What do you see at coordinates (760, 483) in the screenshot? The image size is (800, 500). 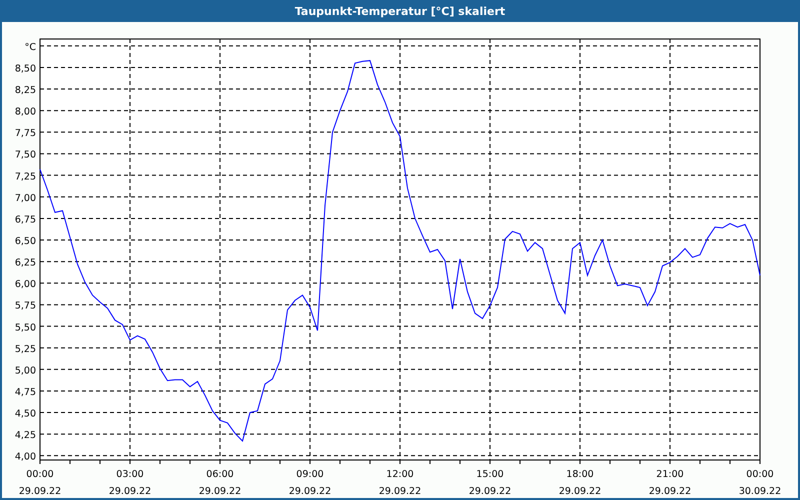 I see `x-tick-label: 00:00 30.09.22` at bounding box center [760, 483].